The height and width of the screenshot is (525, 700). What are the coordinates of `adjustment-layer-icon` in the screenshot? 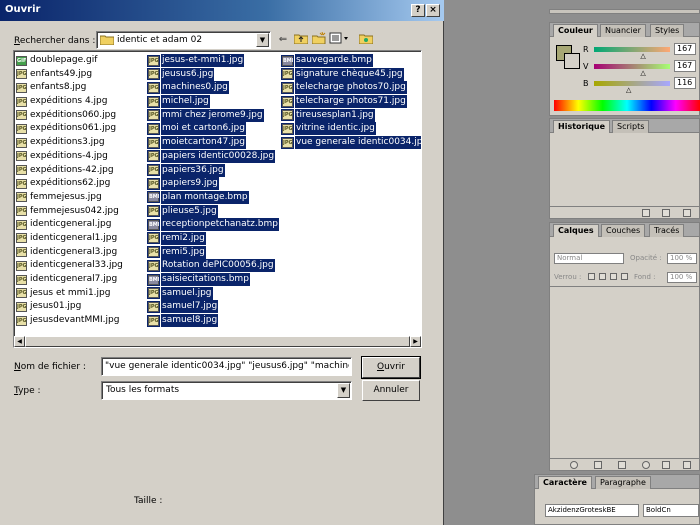 It's located at (646, 465).